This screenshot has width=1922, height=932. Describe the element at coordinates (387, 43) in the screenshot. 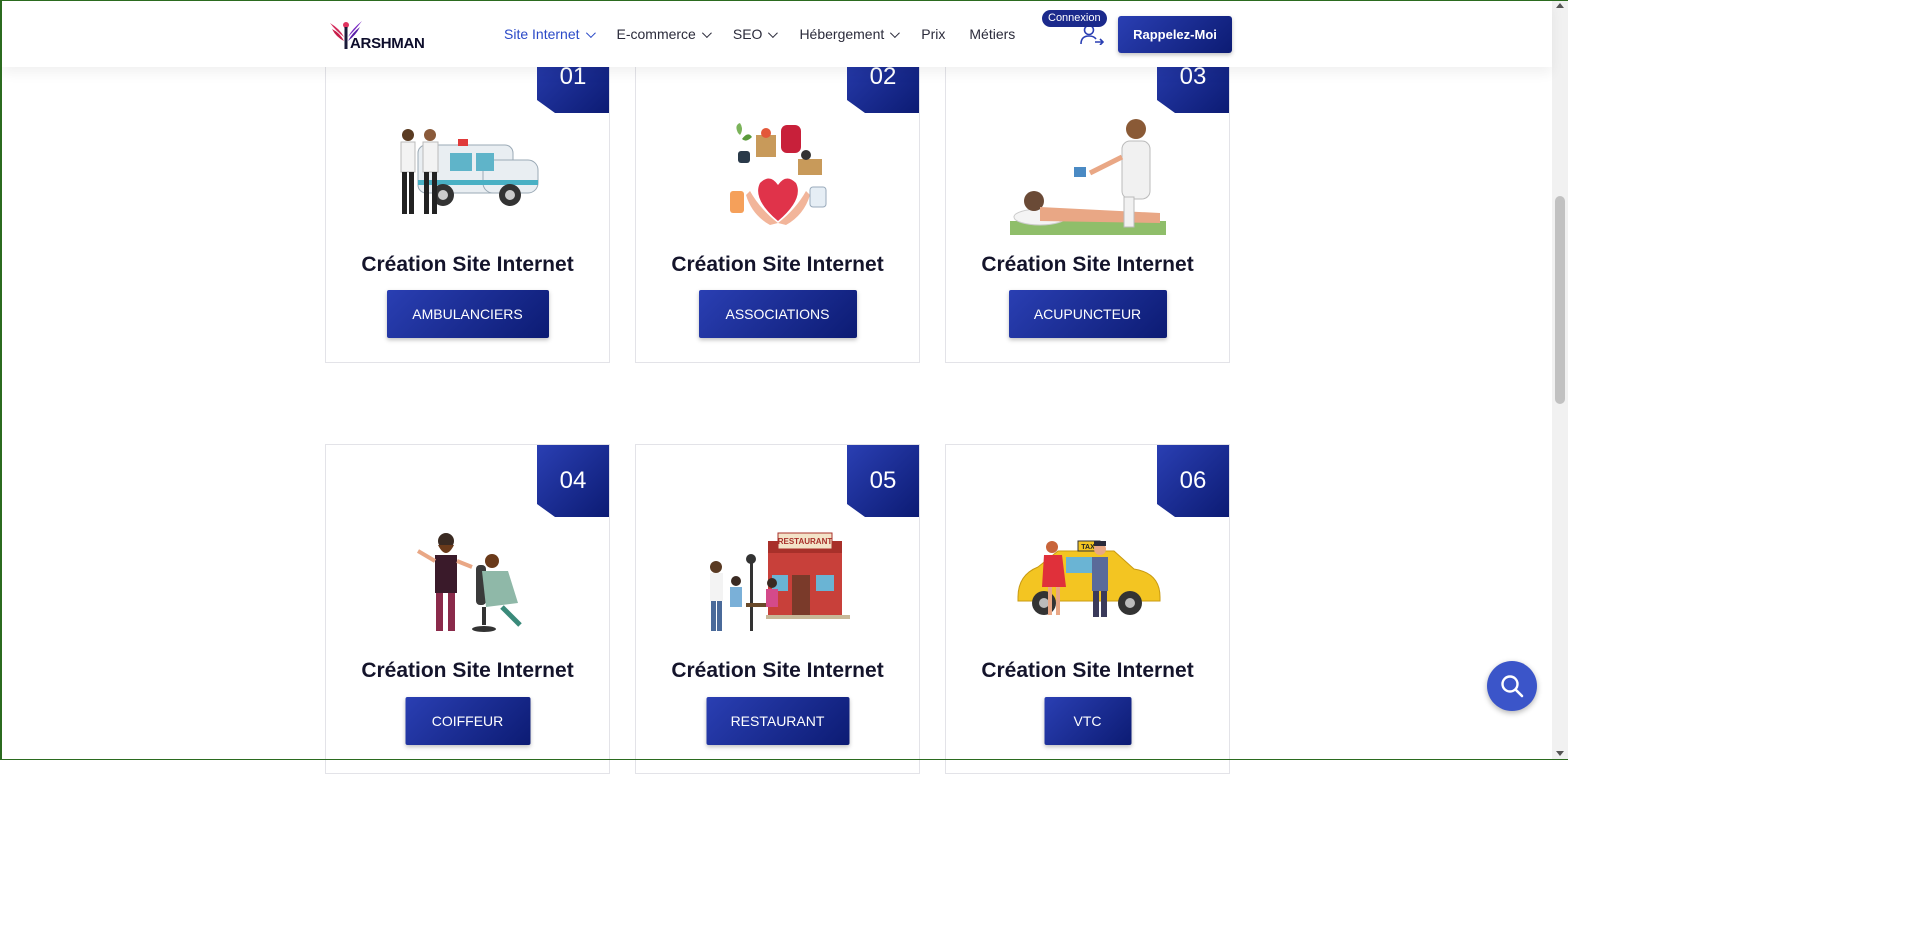

I see `logo-text: ARSHMAN` at that location.